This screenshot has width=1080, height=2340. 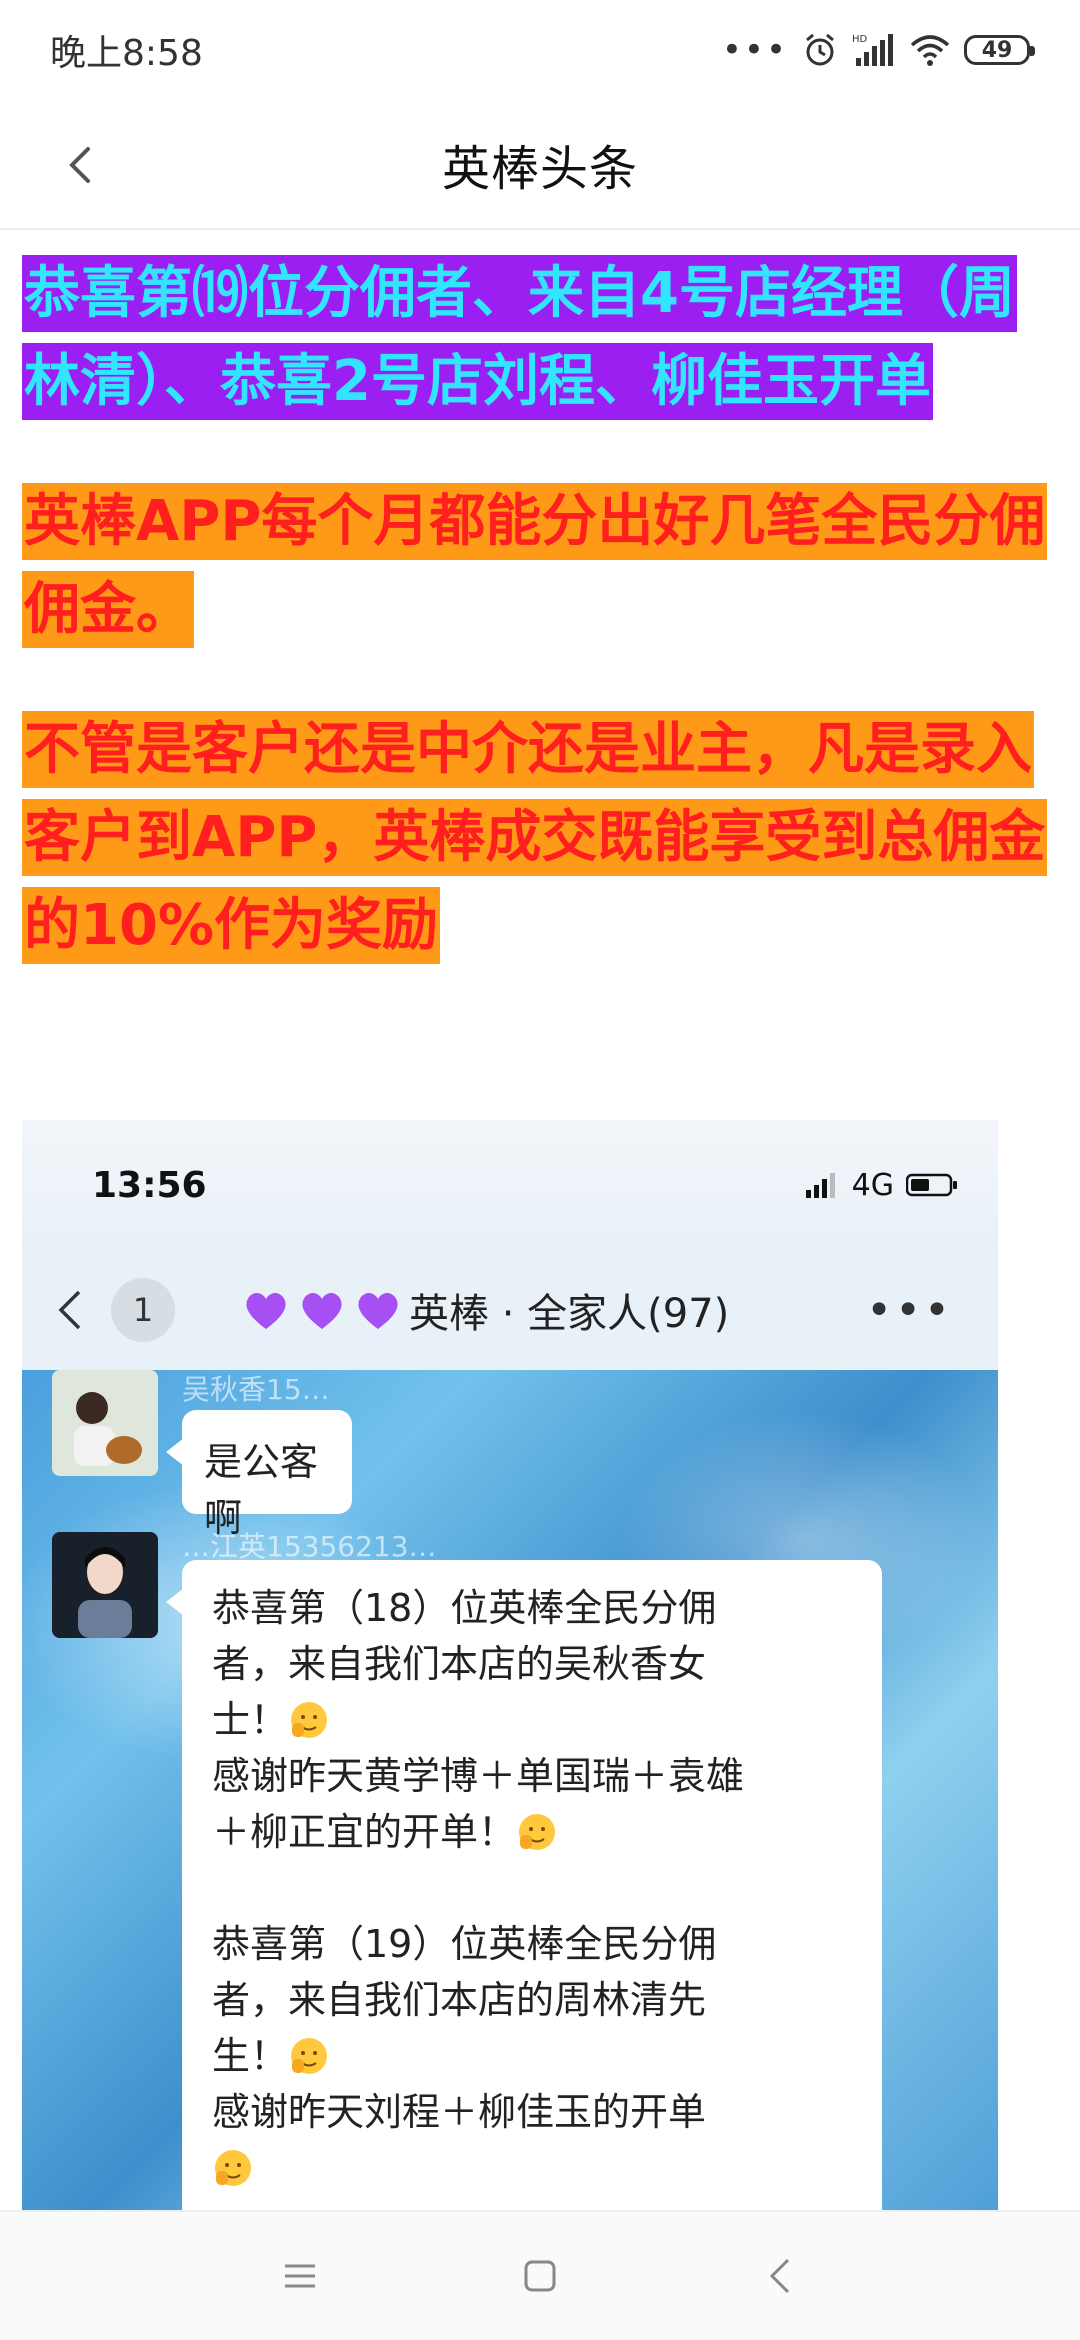 I want to click on embedded-chat-header: 1 英棒 · 全家人(97) •••, so click(x=510, y=1310).